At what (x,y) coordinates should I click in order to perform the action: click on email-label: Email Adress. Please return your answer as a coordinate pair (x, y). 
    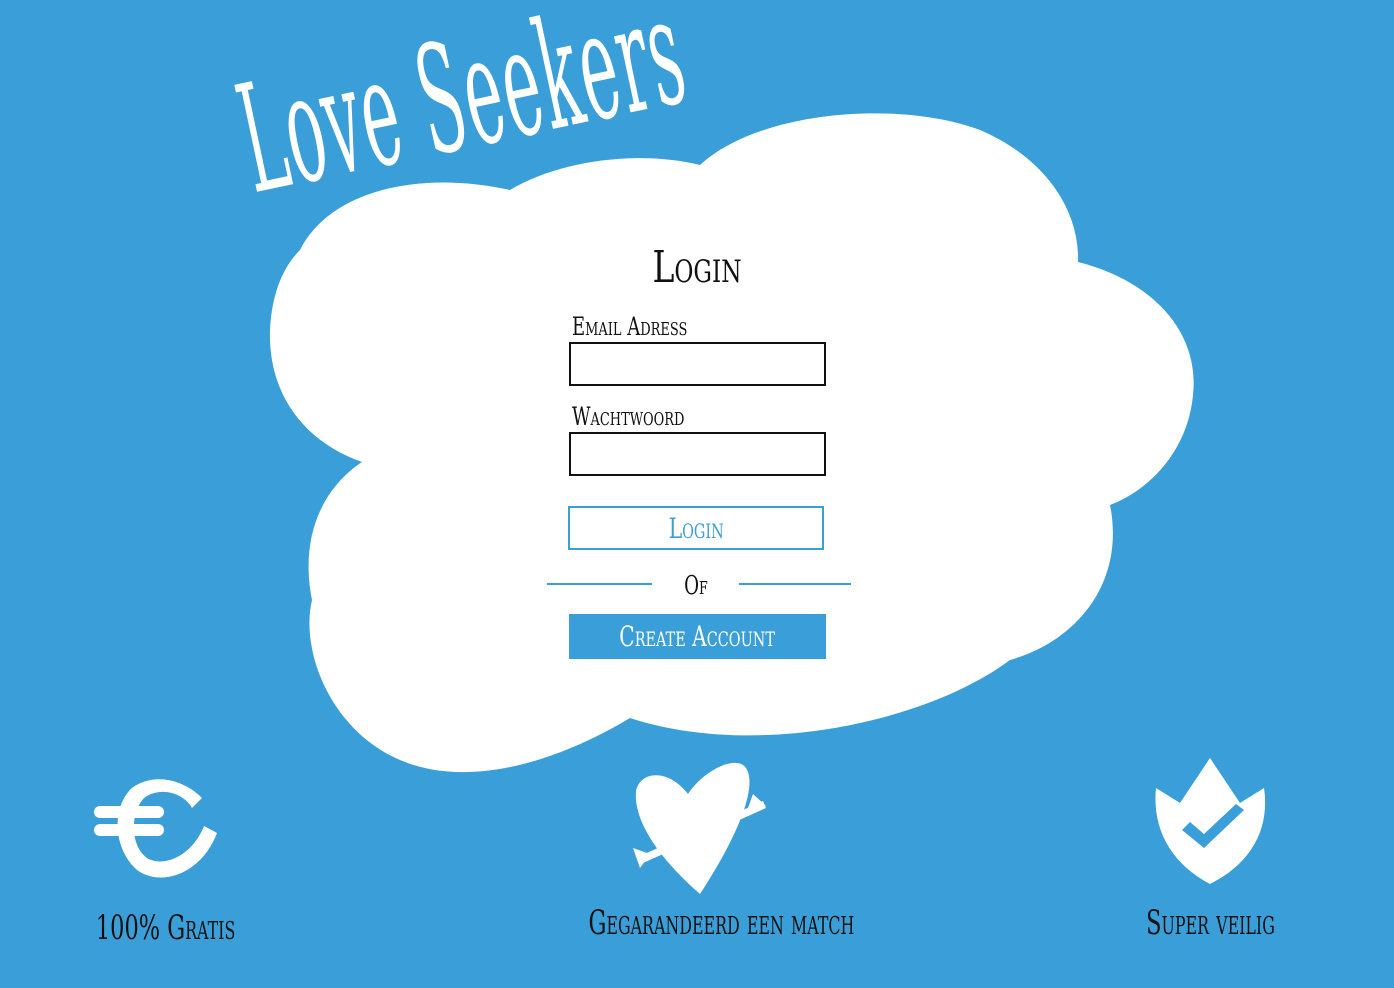
    Looking at the image, I should click on (630, 326).